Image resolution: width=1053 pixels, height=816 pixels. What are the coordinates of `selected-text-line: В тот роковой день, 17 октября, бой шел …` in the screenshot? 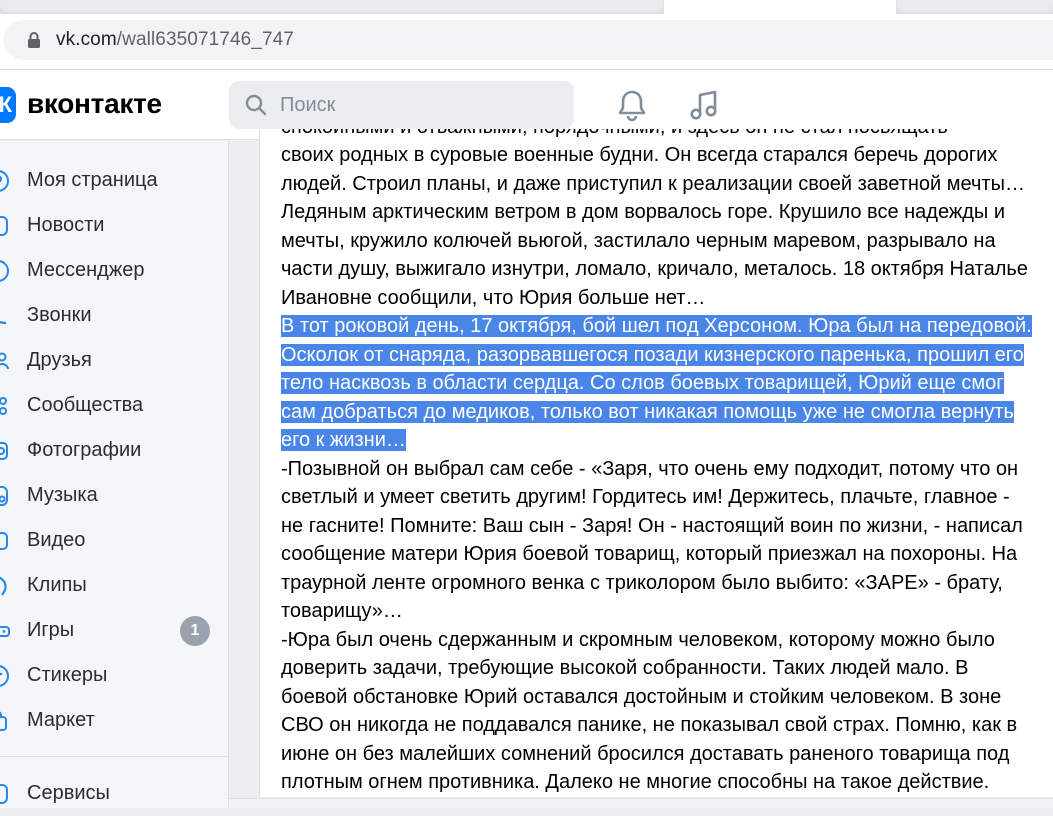 It's located at (656, 326).